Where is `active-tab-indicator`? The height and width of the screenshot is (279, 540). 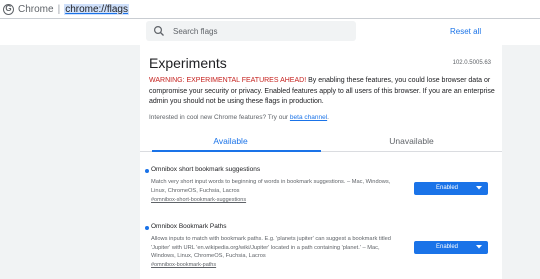
active-tab-indicator is located at coordinates (236, 151).